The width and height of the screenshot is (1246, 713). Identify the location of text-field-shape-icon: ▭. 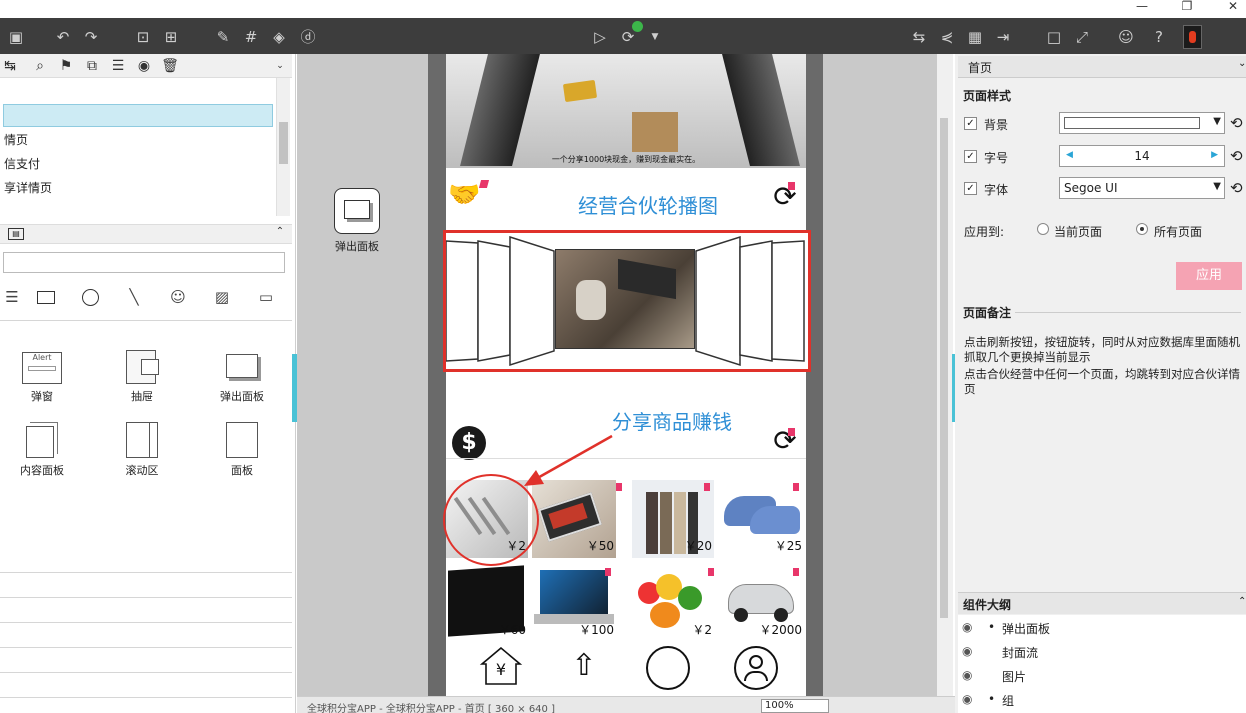
(266, 297).